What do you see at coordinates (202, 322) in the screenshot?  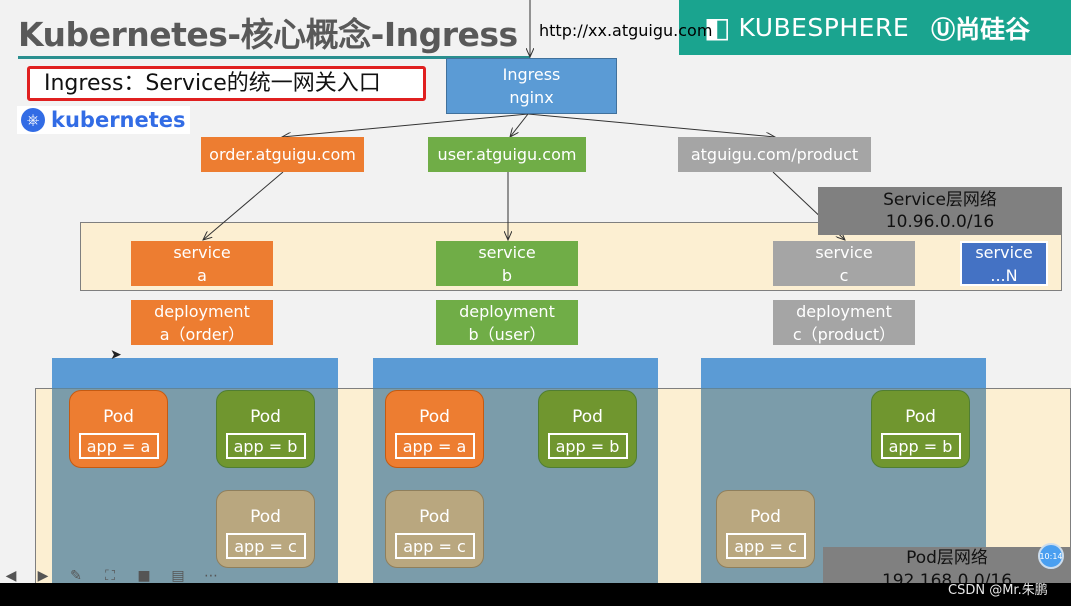 I see `deployment-a: deployment a（order）` at bounding box center [202, 322].